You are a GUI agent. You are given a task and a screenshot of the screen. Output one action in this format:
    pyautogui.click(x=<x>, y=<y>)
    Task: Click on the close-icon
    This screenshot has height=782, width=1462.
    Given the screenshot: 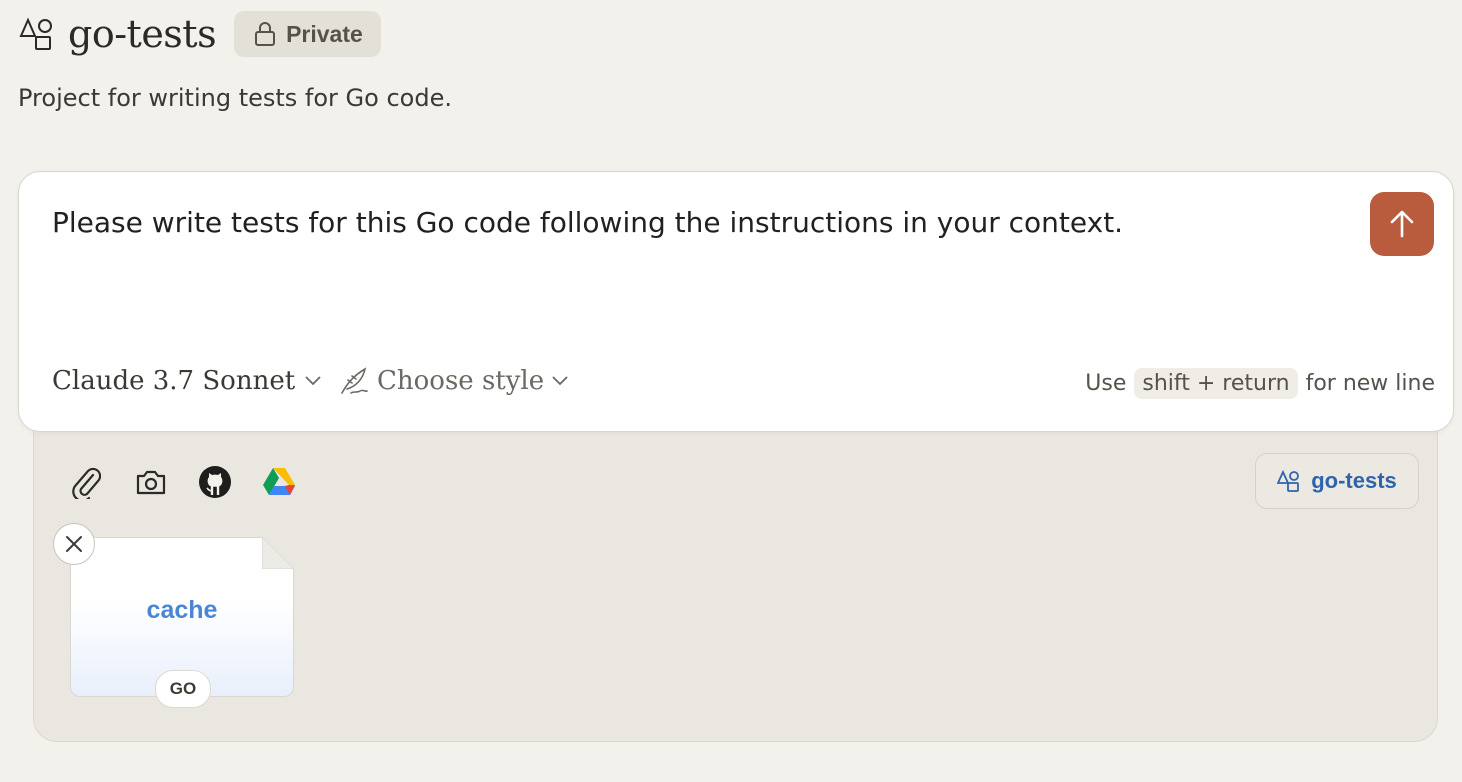 What is the action you would take?
    pyautogui.click(x=74, y=544)
    